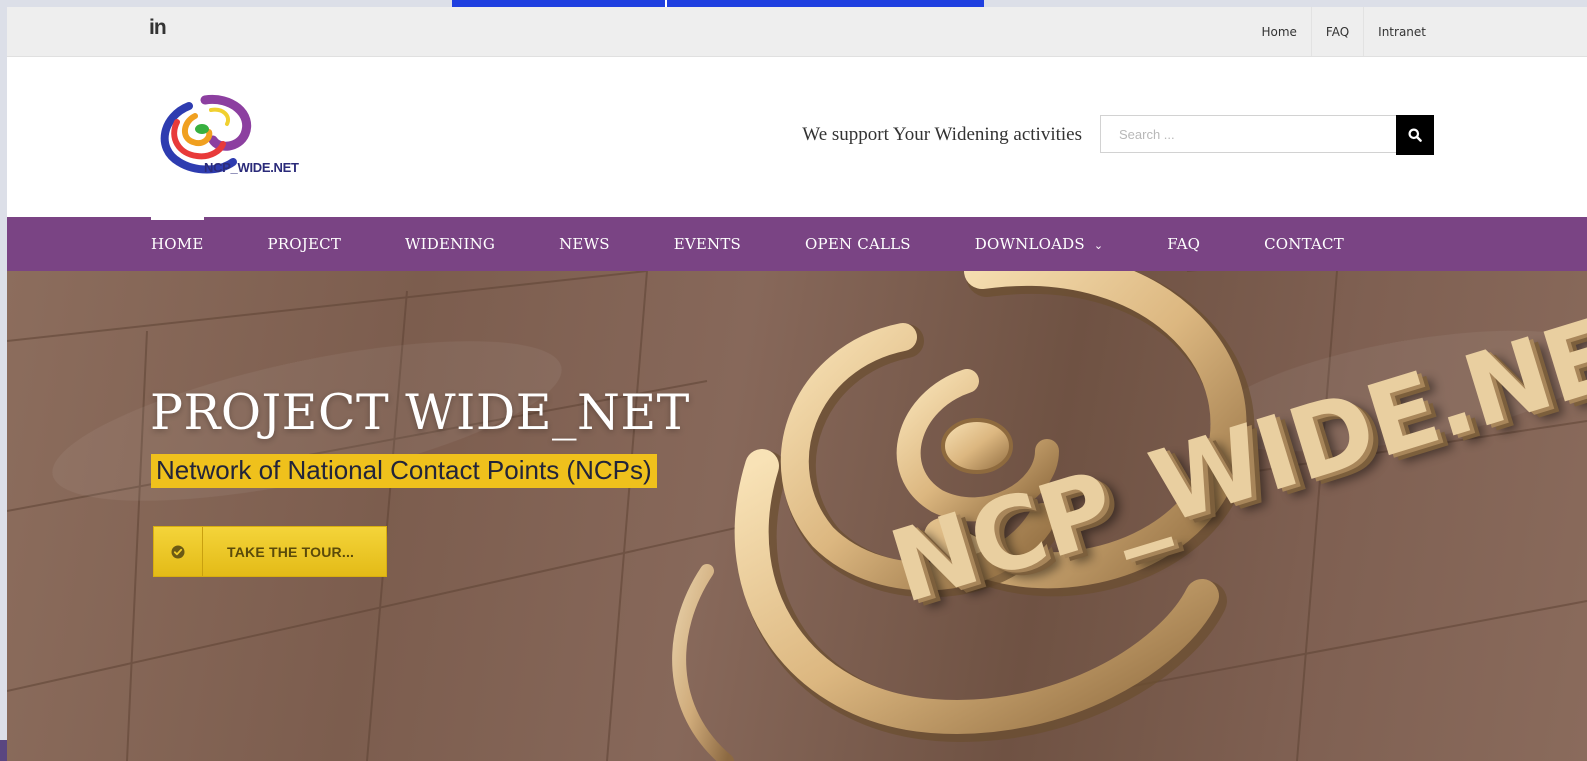 Image resolution: width=1587 pixels, height=761 pixels. I want to click on nav-item-news: NEWS, so click(584, 244).